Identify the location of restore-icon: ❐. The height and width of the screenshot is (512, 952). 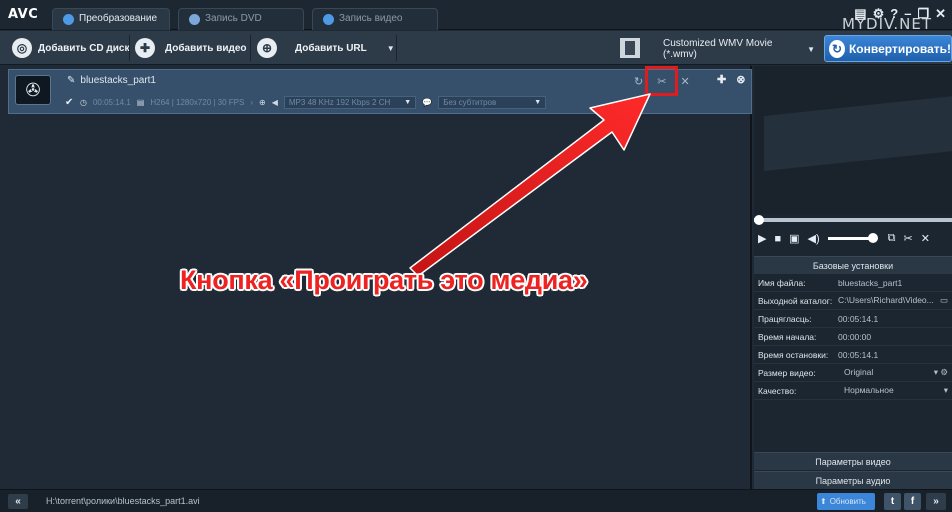
(923, 14).